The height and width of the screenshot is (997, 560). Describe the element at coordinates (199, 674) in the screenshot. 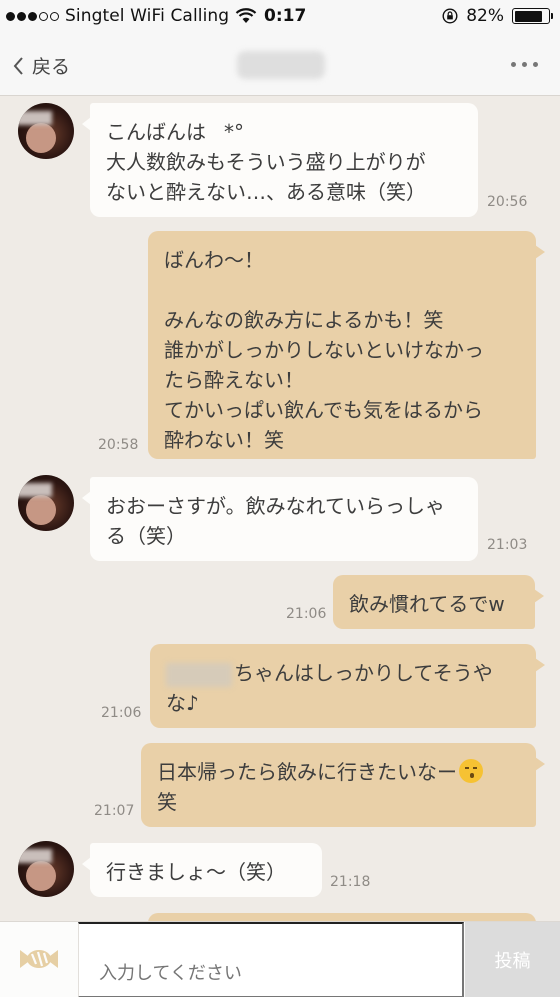

I see `blurred-name` at that location.